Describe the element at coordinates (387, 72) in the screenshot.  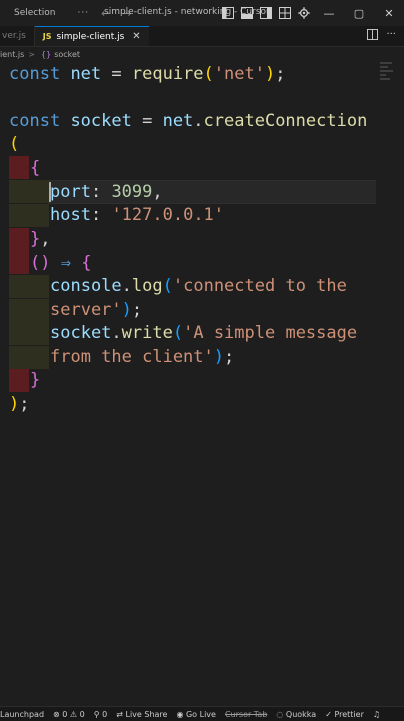
I see `minimap` at that location.